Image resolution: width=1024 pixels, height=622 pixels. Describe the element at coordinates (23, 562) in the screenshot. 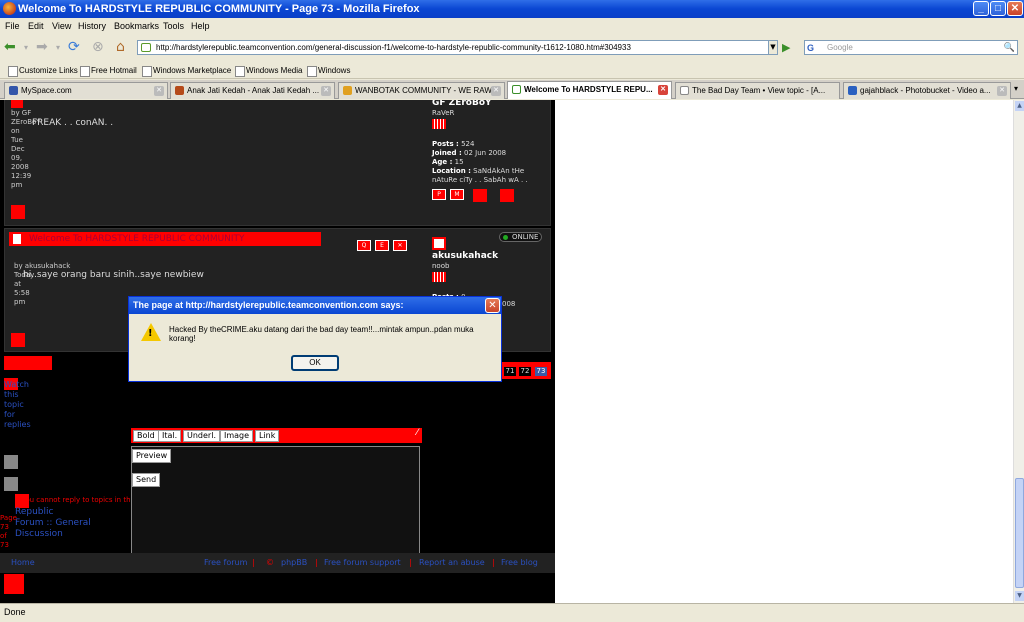

I see `footer-home-link: Home` at that location.